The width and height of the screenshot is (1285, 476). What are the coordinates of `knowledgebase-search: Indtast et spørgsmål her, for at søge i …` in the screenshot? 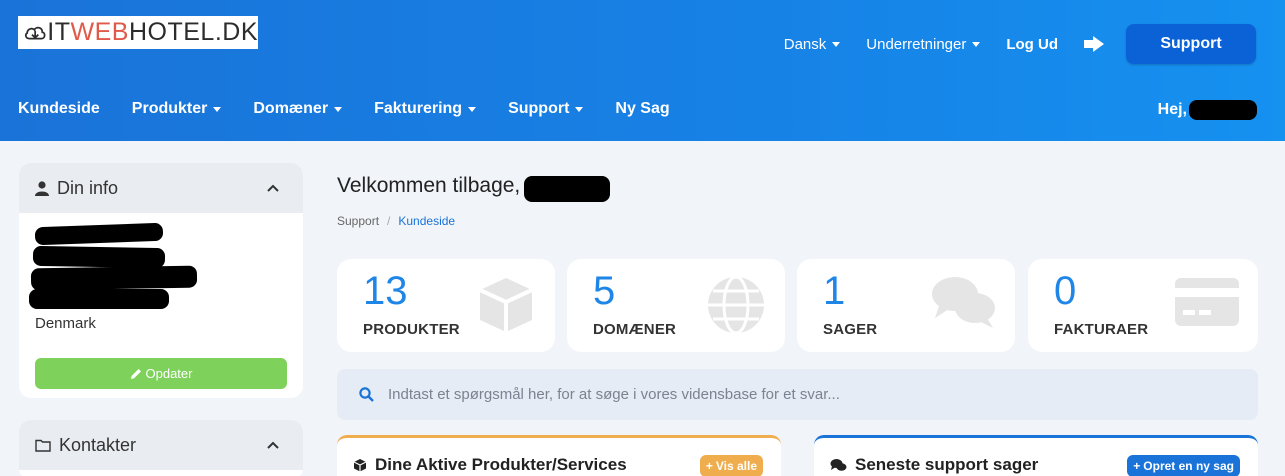 It's located at (797, 394).